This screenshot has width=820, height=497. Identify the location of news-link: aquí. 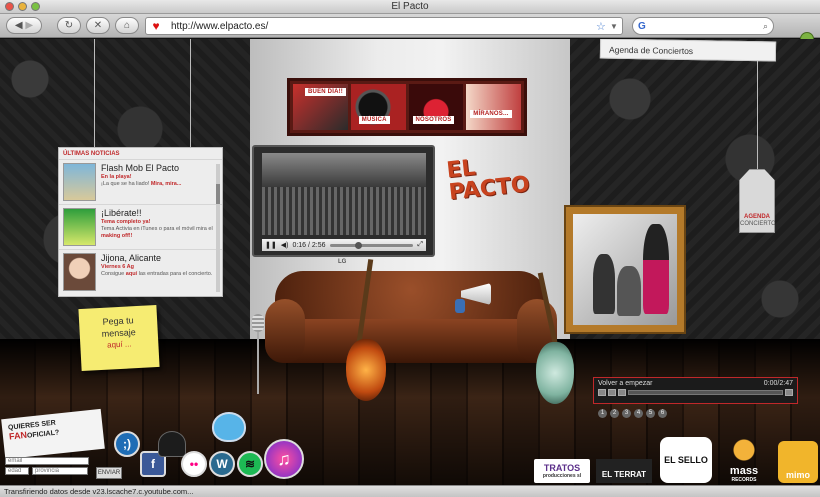
(131, 274).